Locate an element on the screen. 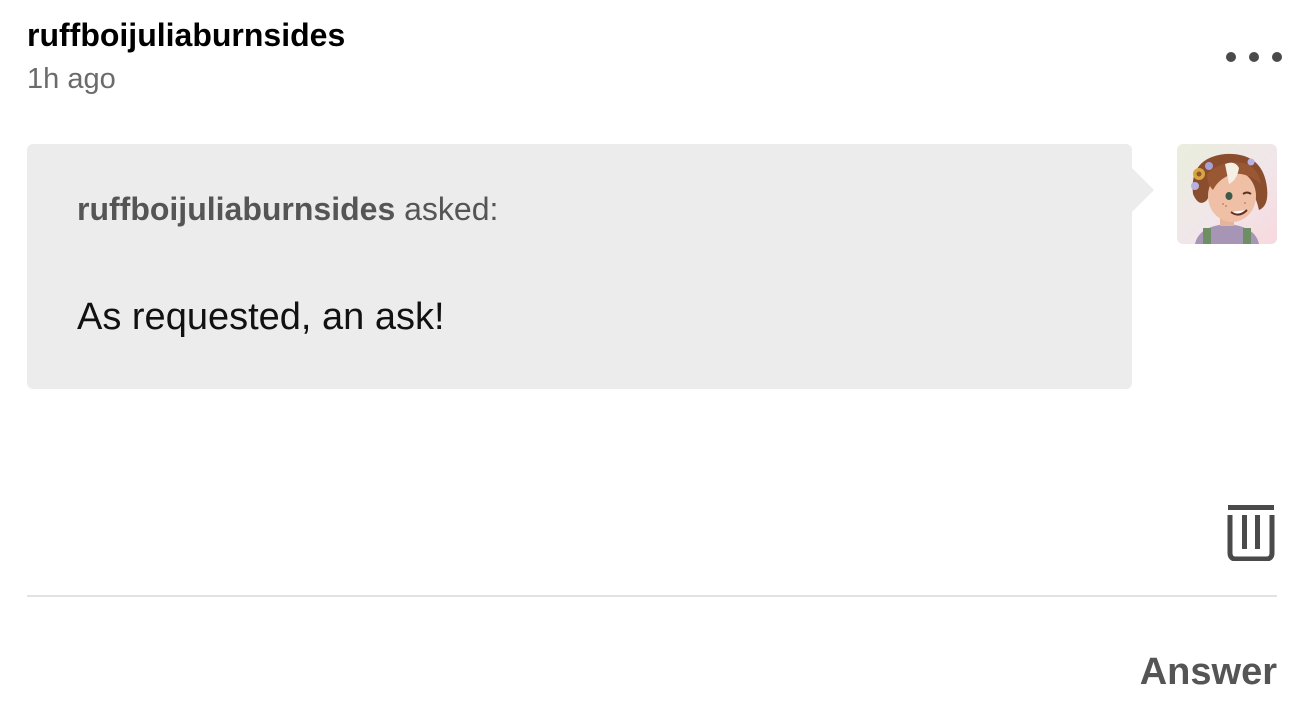 The width and height of the screenshot is (1316, 723). trash-icon is located at coordinates (1251, 533).